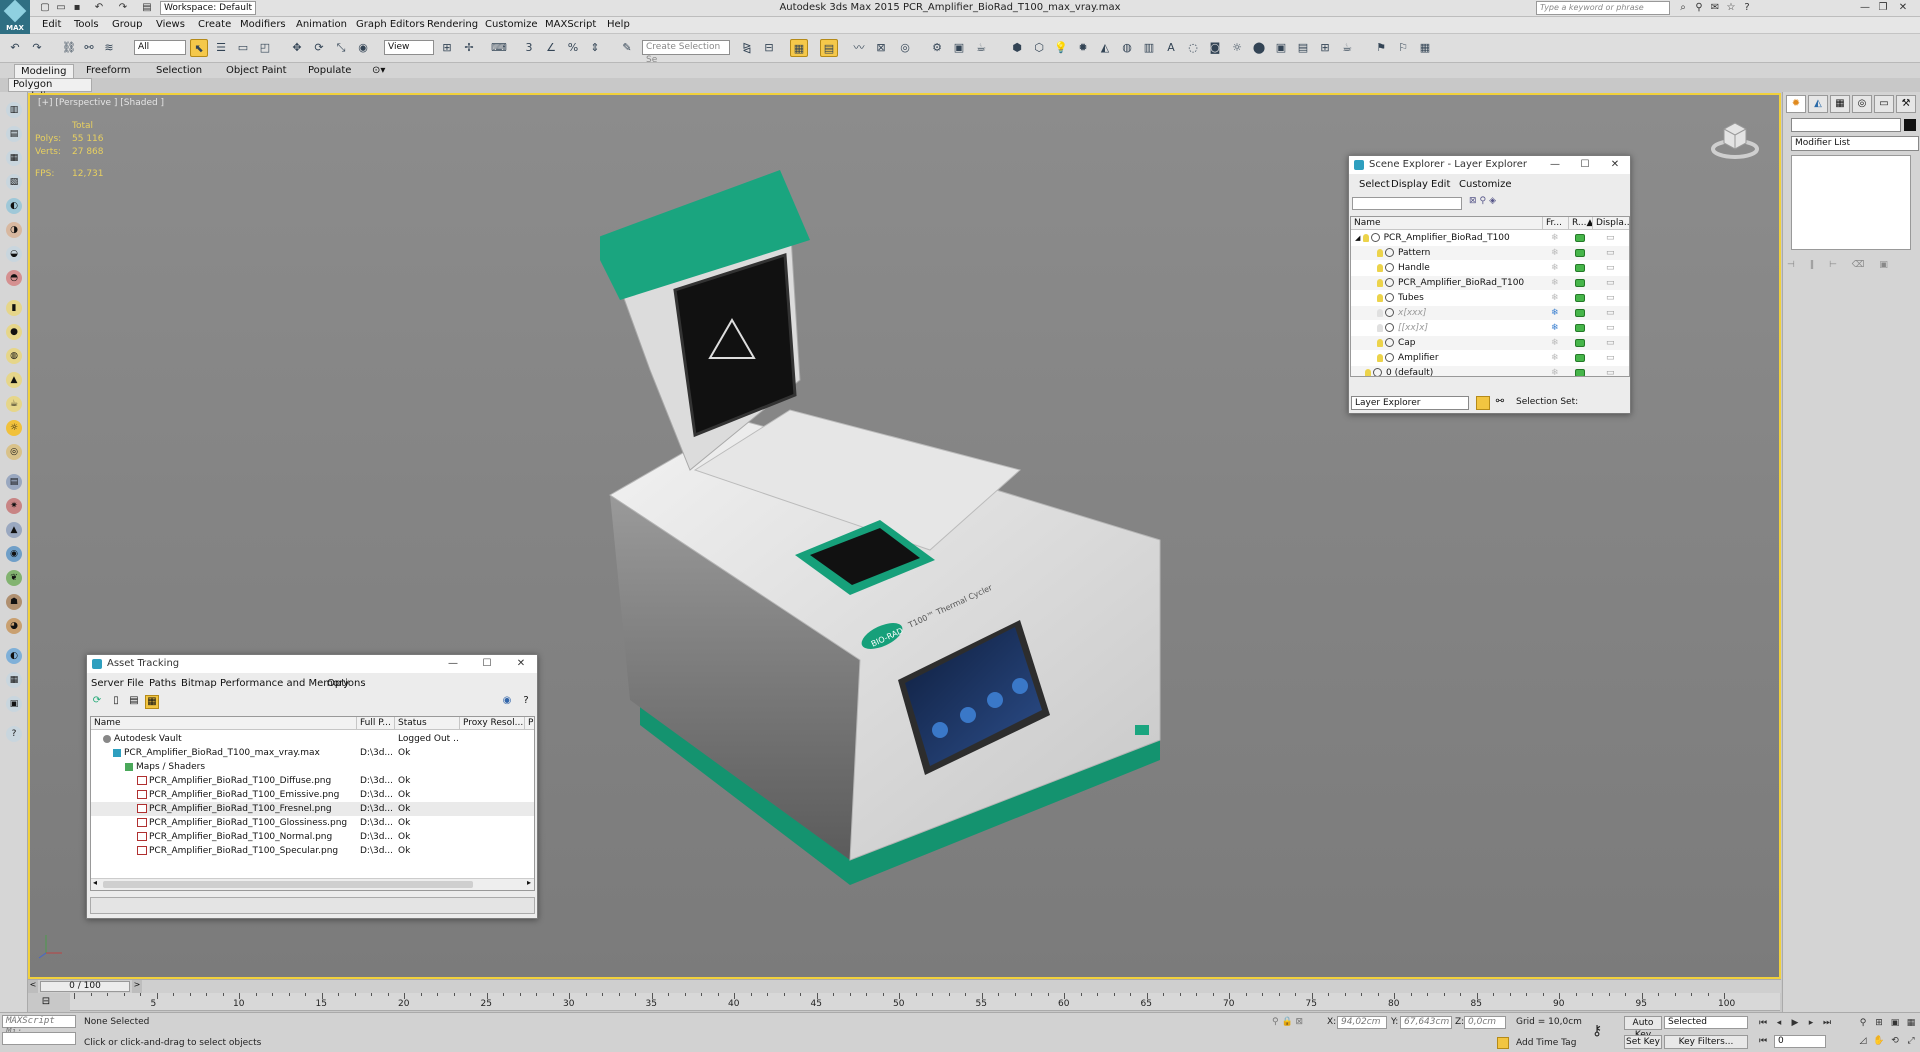  What do you see at coordinates (573, 48) in the screenshot?
I see `percent-snap-icon: %` at bounding box center [573, 48].